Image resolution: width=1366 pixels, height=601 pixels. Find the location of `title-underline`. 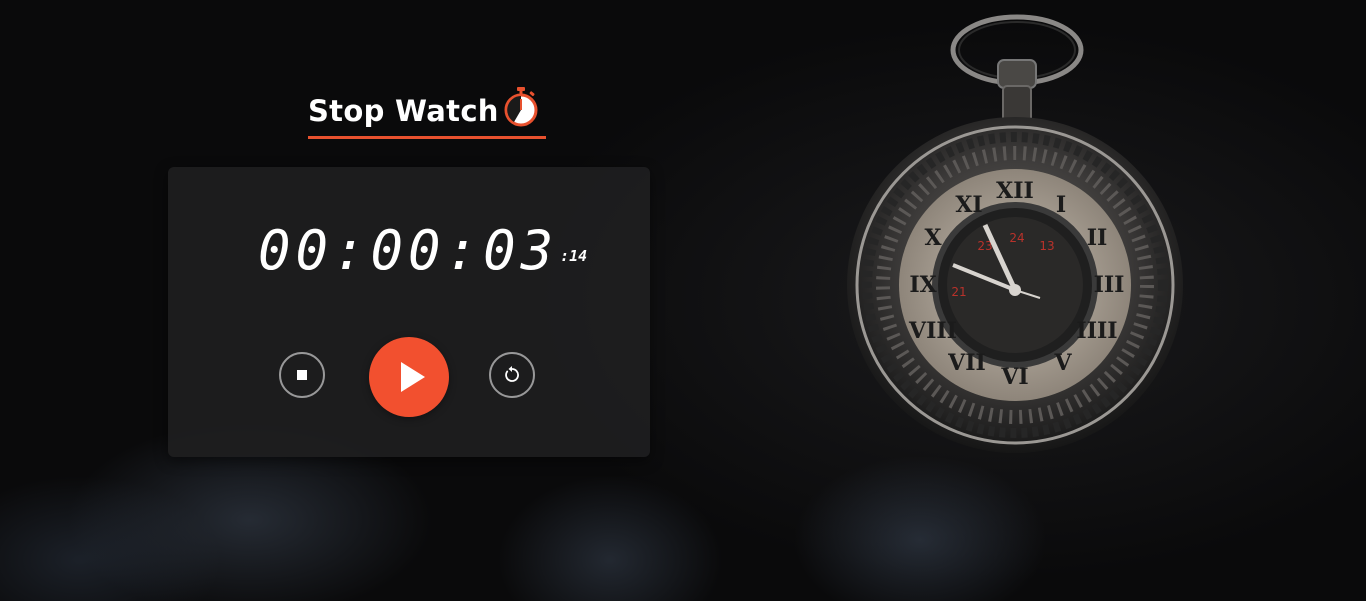

title-underline is located at coordinates (427, 137).